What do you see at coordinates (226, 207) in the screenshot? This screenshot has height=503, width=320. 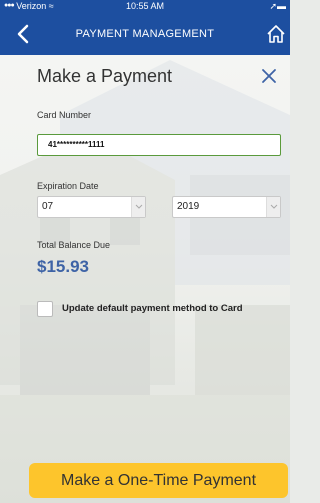 I see `exp-year-select: 2019` at bounding box center [226, 207].